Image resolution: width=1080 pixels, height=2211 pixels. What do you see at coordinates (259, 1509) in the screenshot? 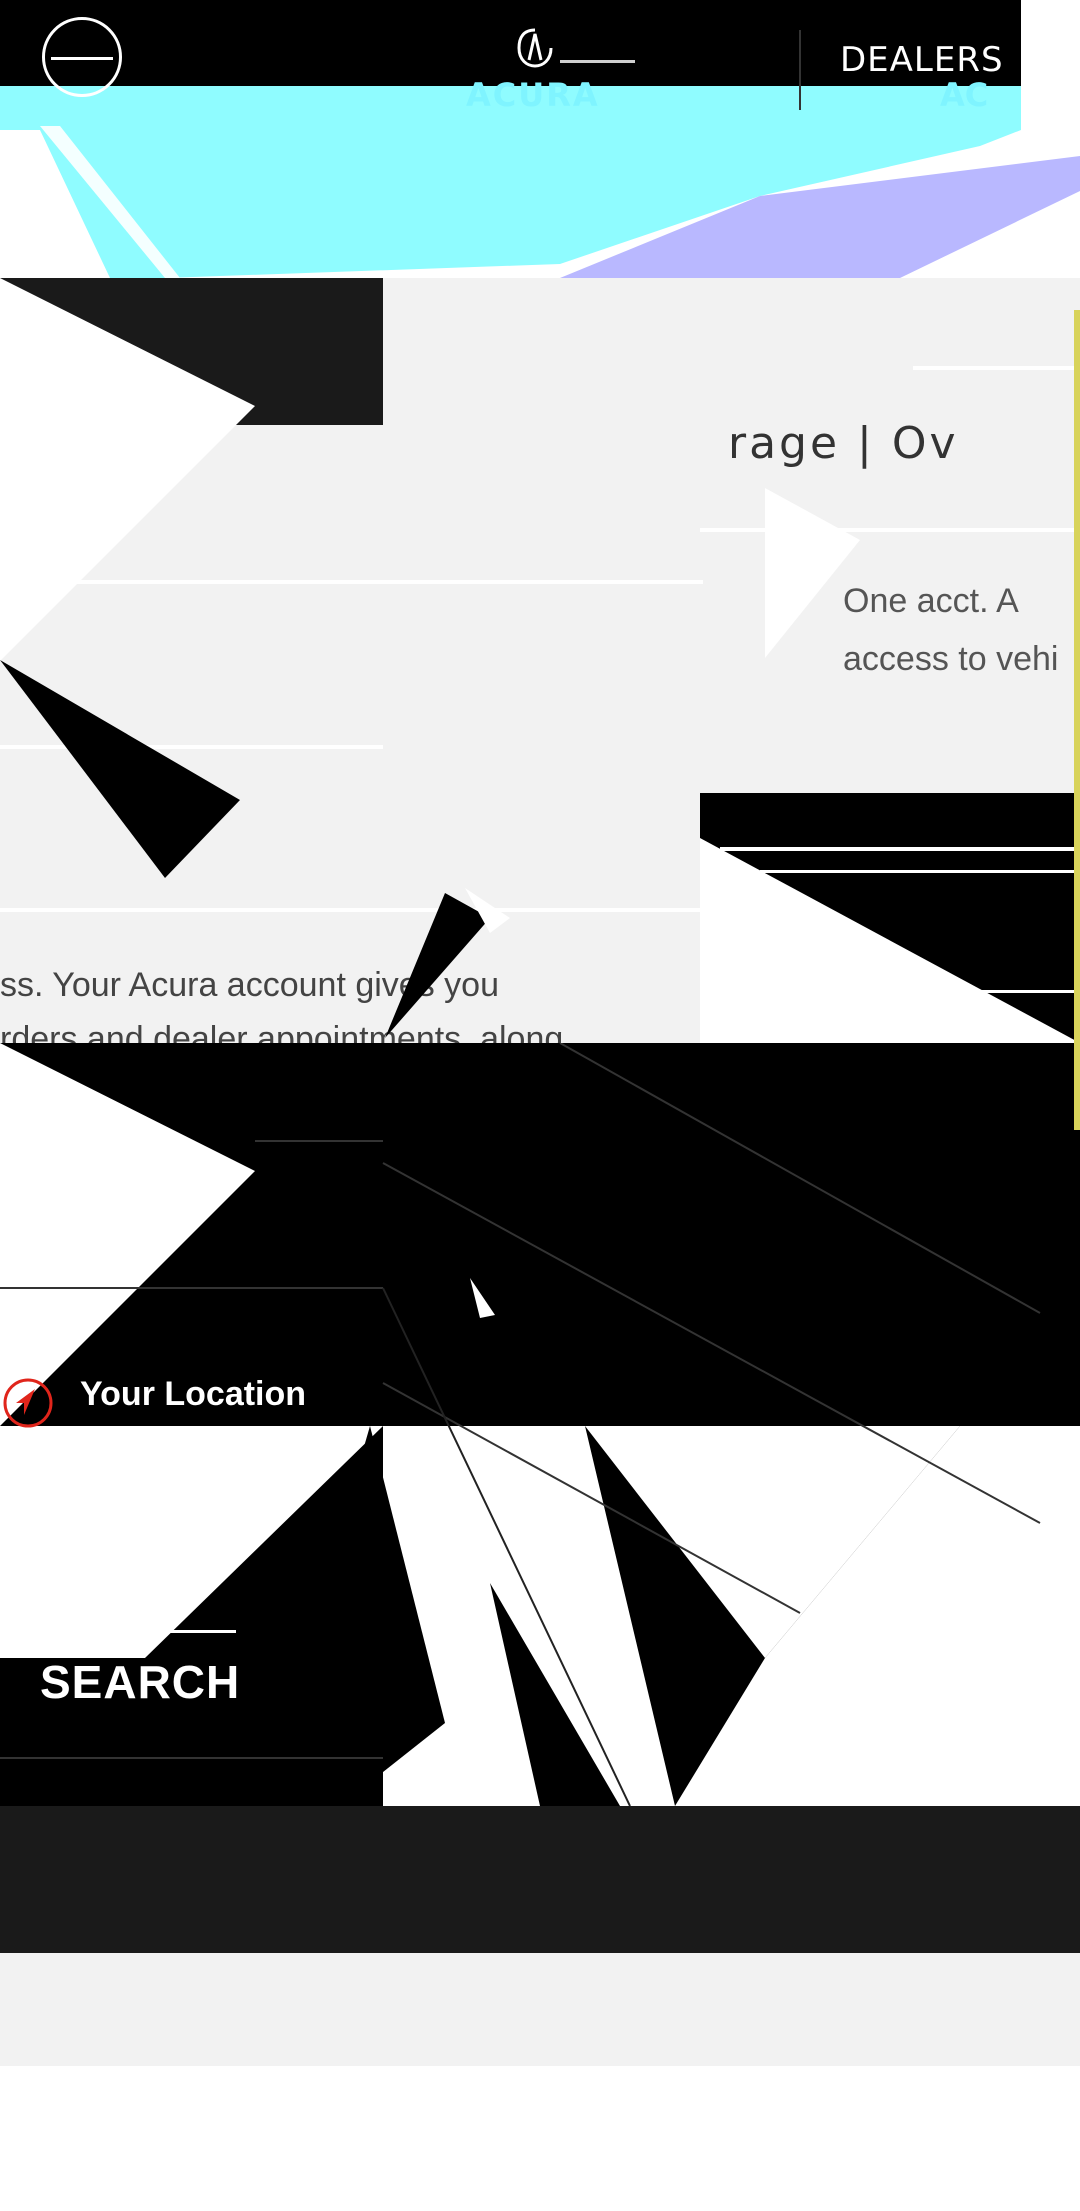
I see `garage-label: age` at bounding box center [259, 1509].